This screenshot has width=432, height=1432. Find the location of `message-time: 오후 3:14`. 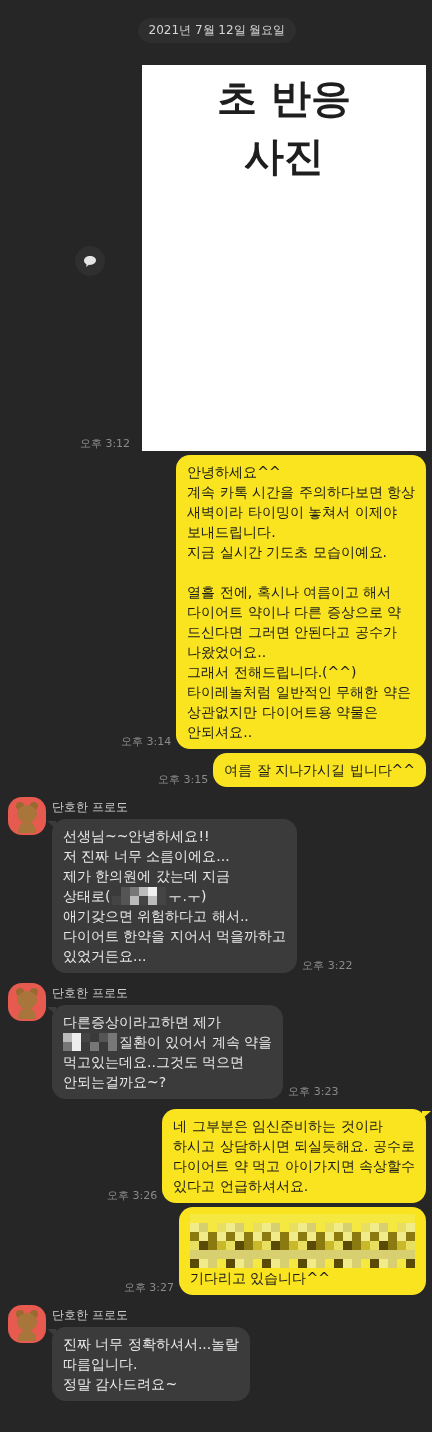

message-time: 오후 3:14 is located at coordinates (146, 741).